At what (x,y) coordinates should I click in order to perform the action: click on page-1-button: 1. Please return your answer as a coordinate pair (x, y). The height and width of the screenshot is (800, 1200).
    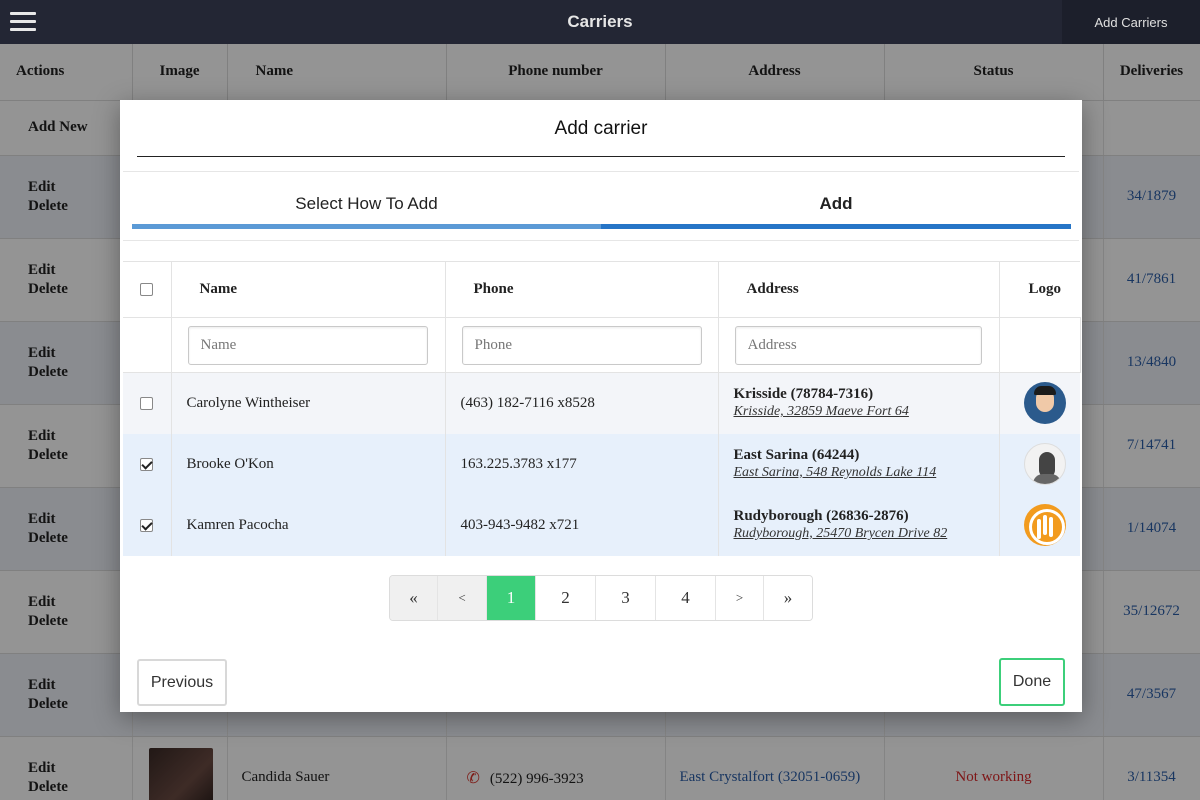
    Looking at the image, I should click on (511, 598).